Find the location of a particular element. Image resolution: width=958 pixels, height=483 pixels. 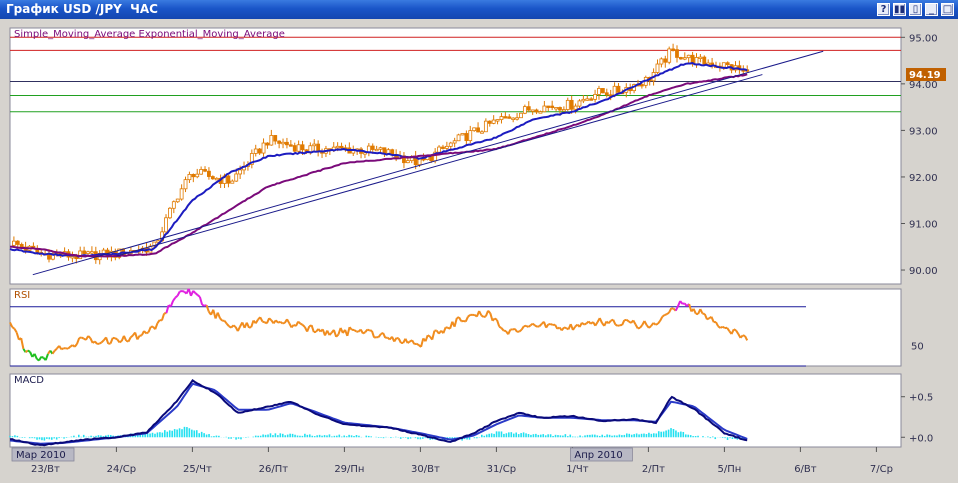

maximize-button: □ is located at coordinates (947, 9).